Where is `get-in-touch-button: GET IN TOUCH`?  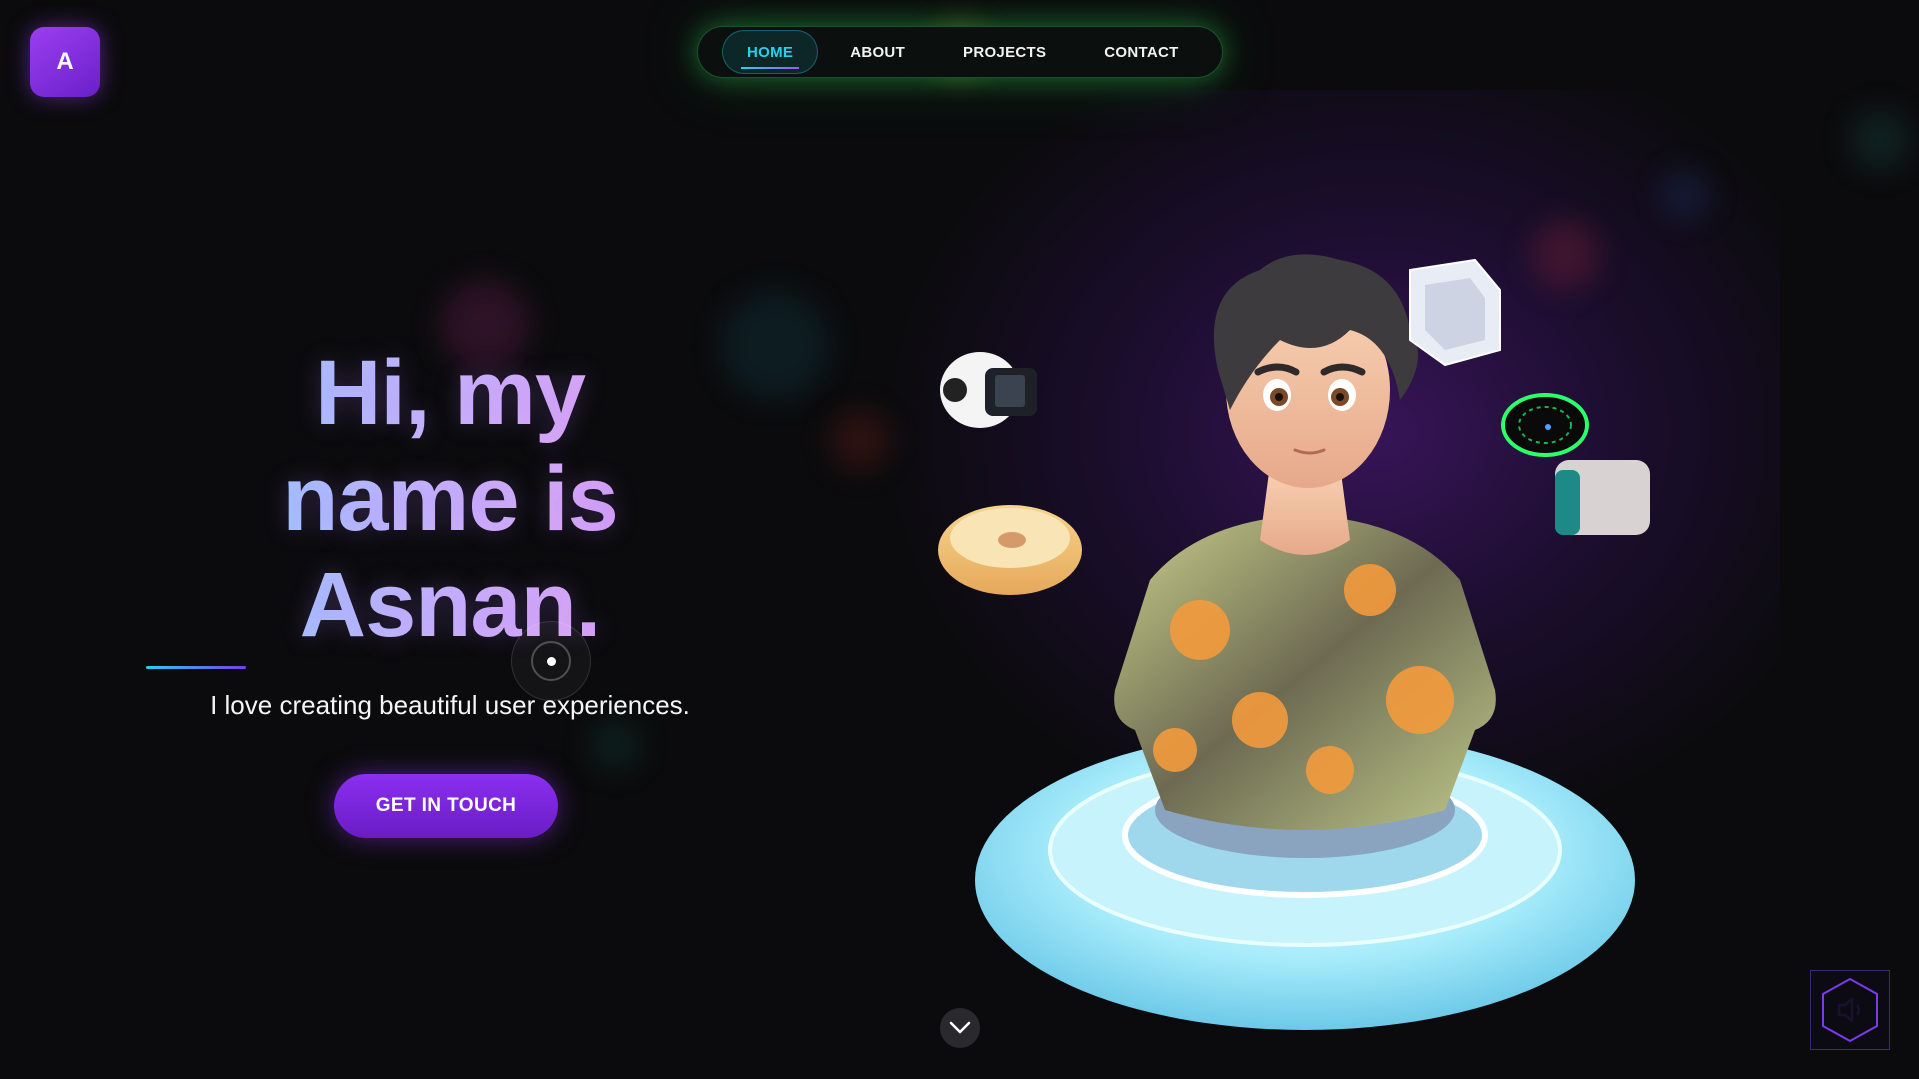 get-in-touch-button: GET IN TOUCH is located at coordinates (446, 806).